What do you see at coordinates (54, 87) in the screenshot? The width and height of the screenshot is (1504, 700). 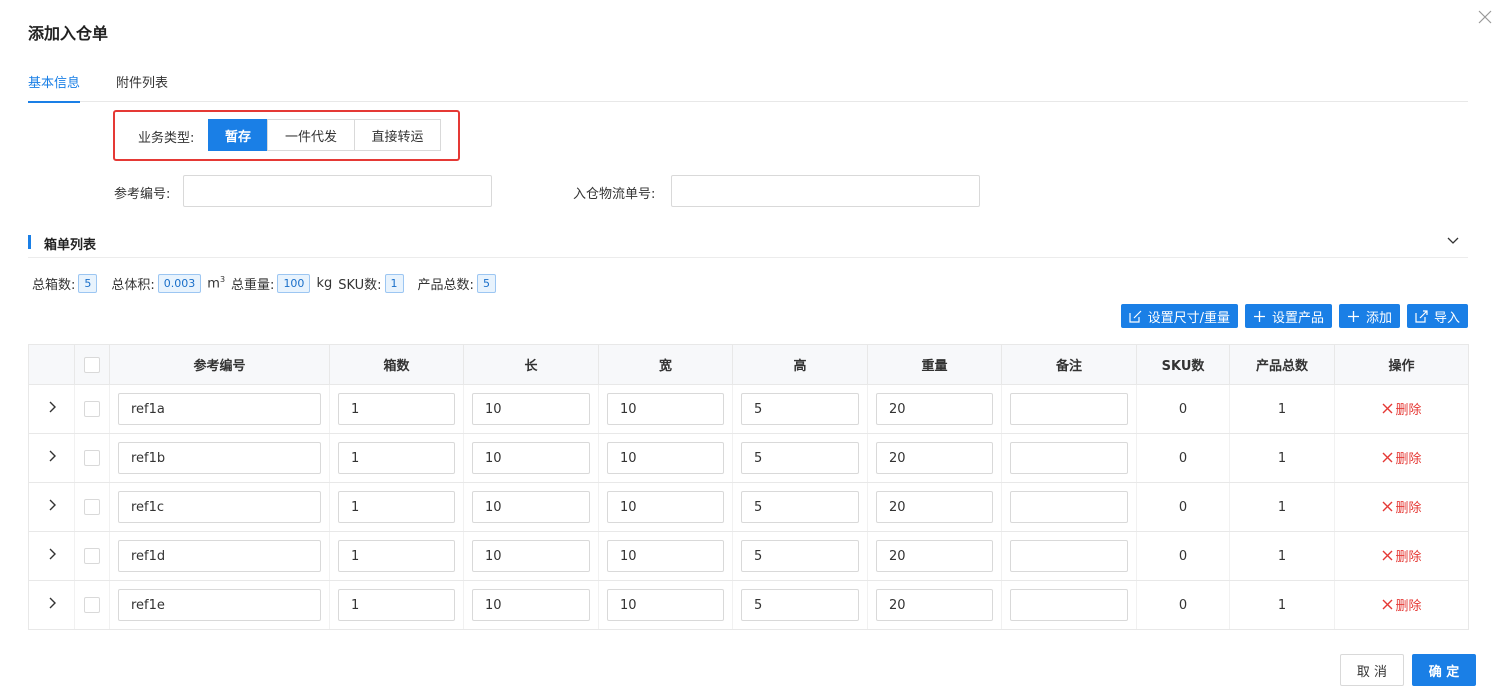 I see `tab-basic-info: 基本信息` at bounding box center [54, 87].